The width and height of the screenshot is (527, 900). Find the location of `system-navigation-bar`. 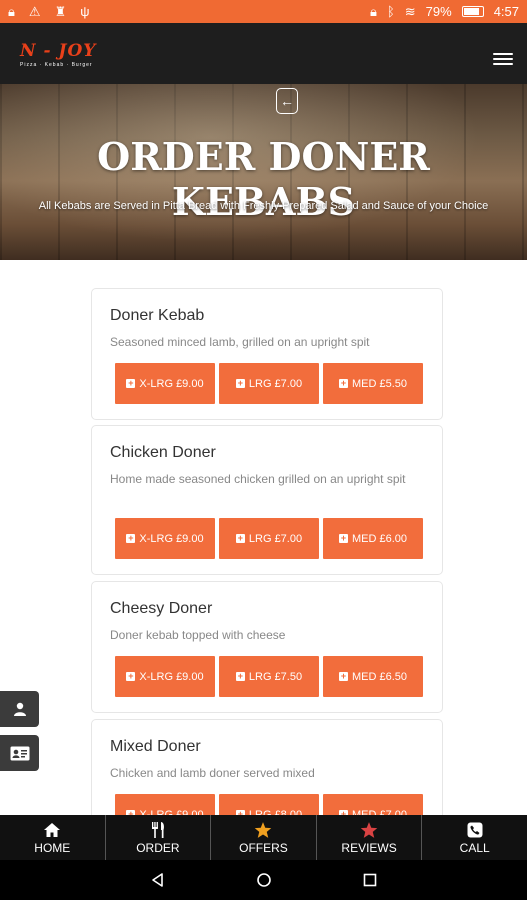

system-navigation-bar is located at coordinates (263, 880).